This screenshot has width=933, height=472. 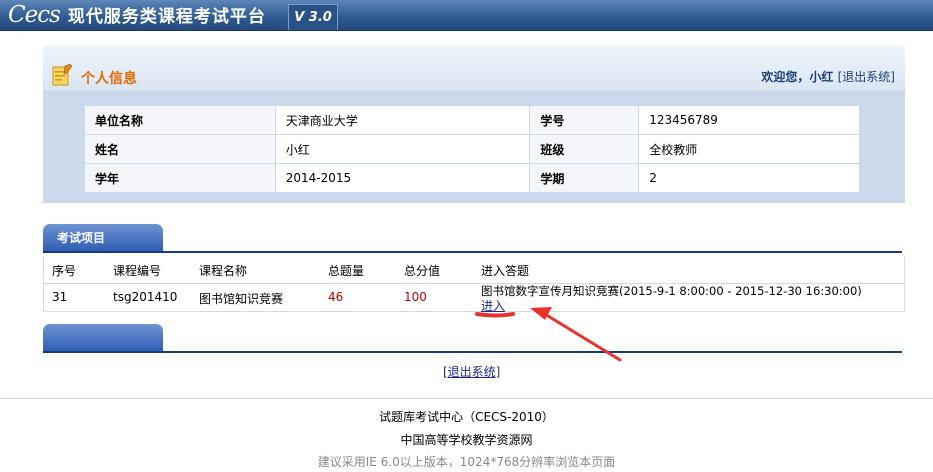 What do you see at coordinates (749, 178) in the screenshot?
I see `value-semester: 2` at bounding box center [749, 178].